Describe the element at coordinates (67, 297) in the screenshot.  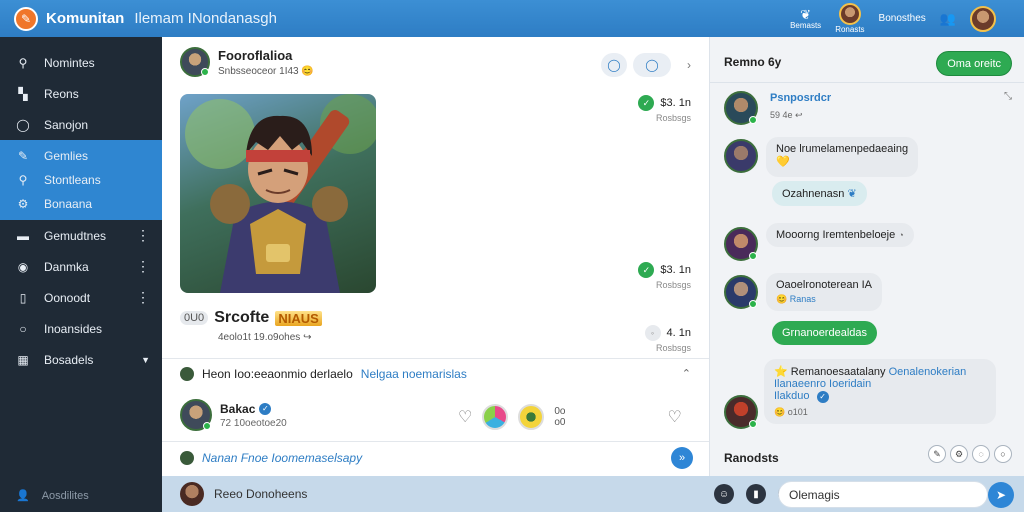
I see `sidebar-item-label: Oonoodt` at that location.